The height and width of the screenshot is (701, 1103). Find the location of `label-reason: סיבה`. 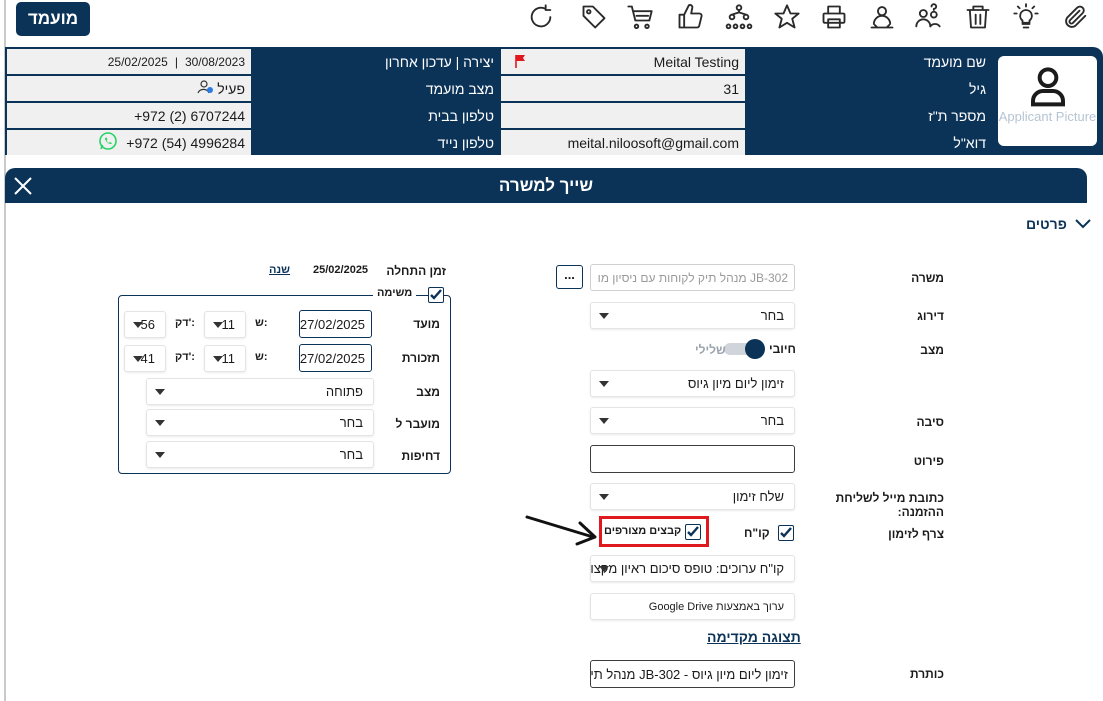

label-reason: סיבה is located at coordinates (930, 422).